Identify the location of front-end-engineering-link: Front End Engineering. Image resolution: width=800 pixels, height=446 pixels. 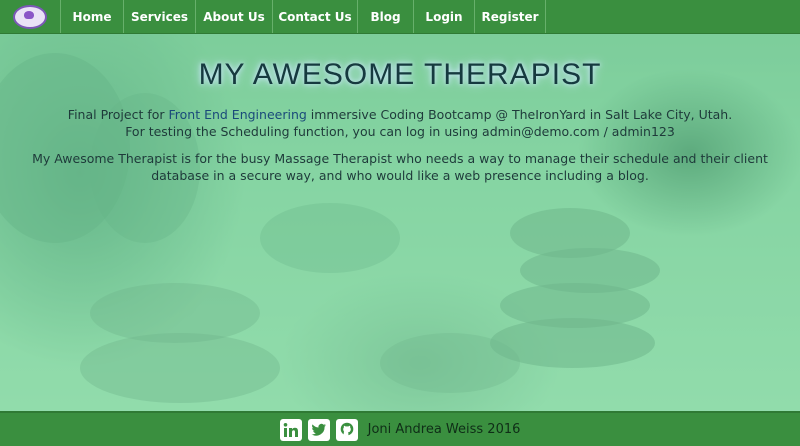
(237, 114).